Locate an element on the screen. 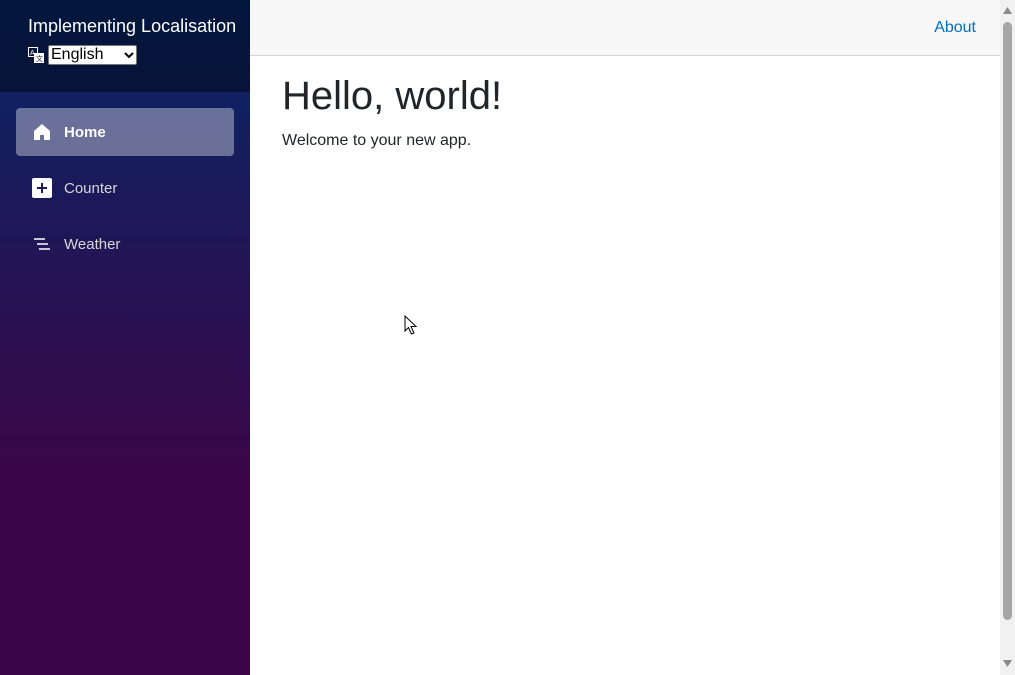 This screenshot has height=675, width=1015. nav-menu: Home Counter Weather is located at coordinates (125, 180).